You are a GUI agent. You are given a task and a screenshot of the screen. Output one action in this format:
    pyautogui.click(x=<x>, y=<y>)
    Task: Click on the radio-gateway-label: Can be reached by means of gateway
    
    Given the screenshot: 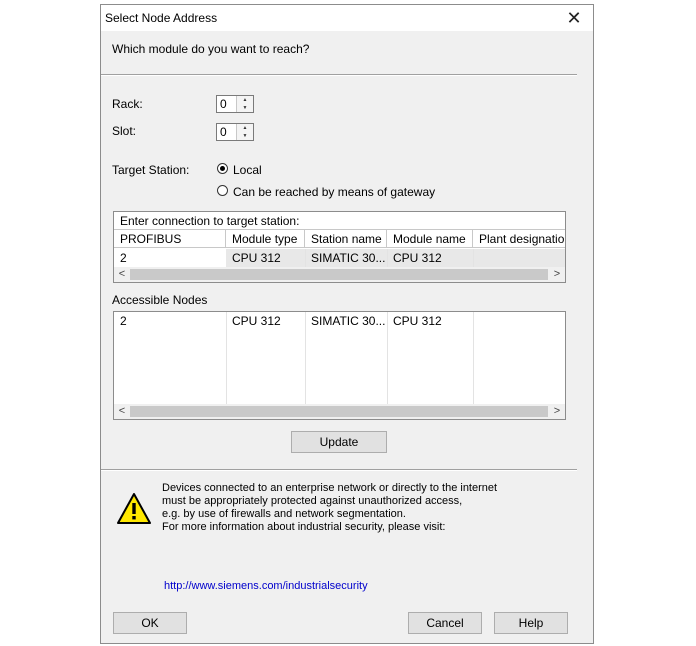 What is the action you would take?
    pyautogui.click(x=334, y=192)
    